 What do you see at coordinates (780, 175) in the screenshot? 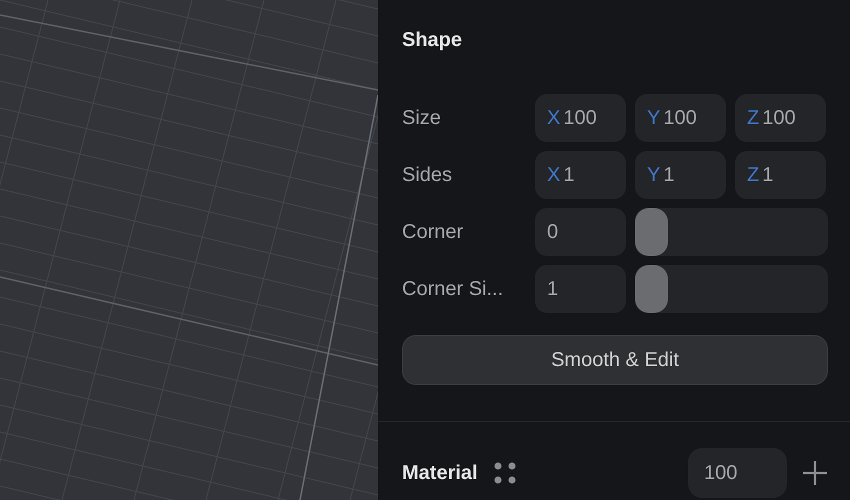
I see `number-field: Z 1` at bounding box center [780, 175].